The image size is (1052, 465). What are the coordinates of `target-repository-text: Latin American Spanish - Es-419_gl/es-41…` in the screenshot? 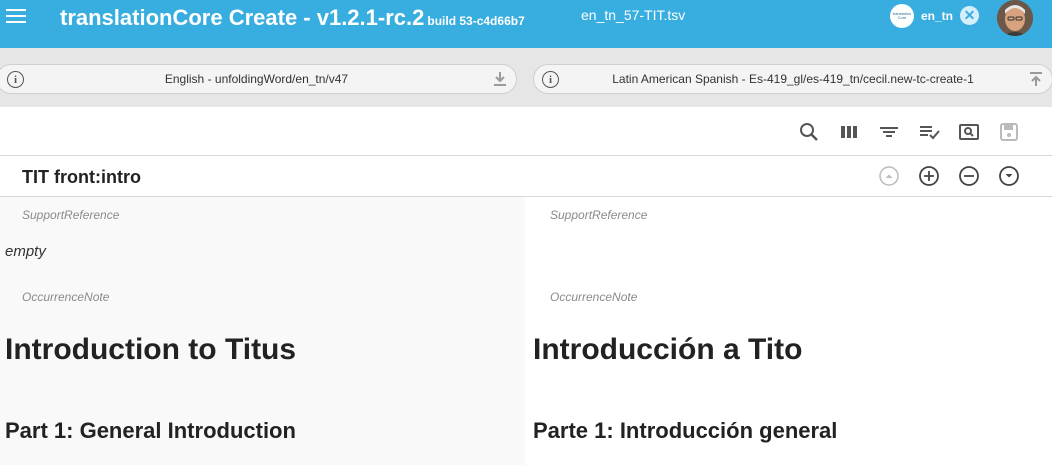 It's located at (793, 79).